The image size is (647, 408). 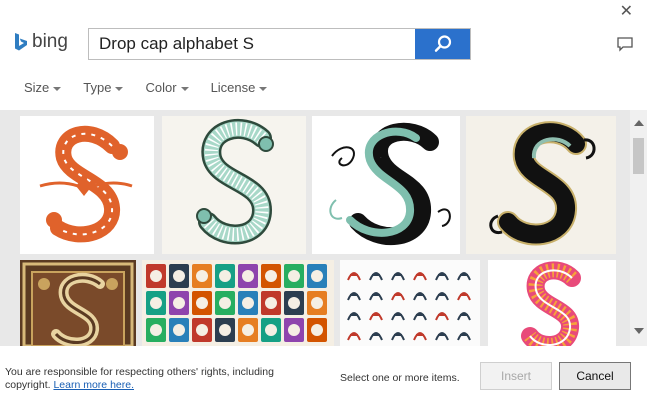 What do you see at coordinates (234, 185) in the screenshot?
I see `result-thumbnail-teal-striped-s` at bounding box center [234, 185].